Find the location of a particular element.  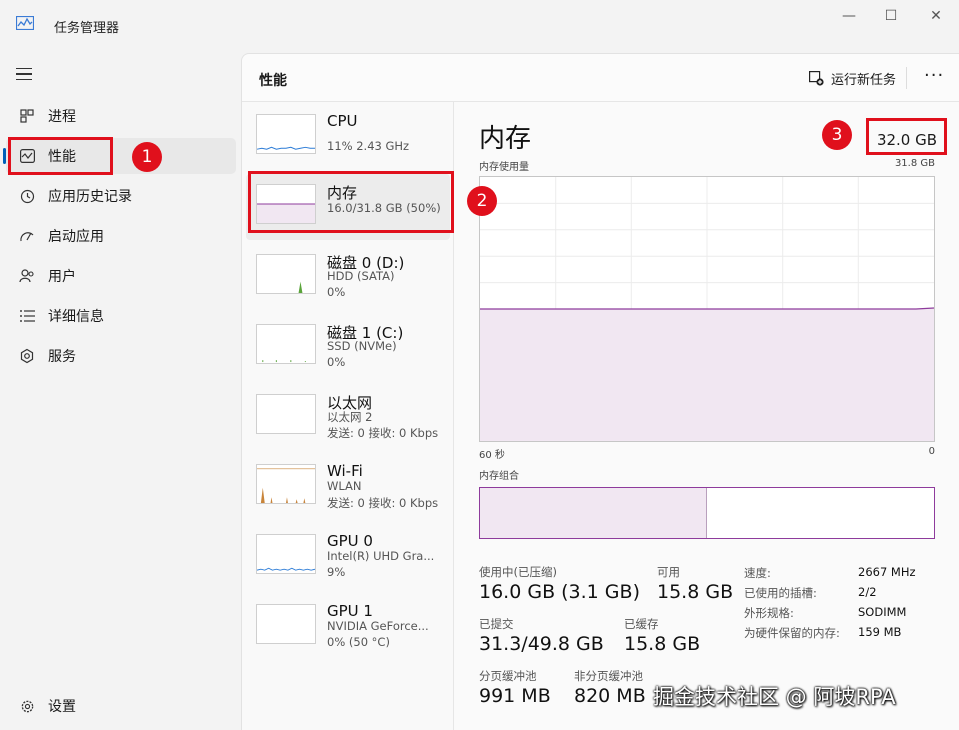

nav-item-startup-apps: 启动应用 is located at coordinates (121, 236).